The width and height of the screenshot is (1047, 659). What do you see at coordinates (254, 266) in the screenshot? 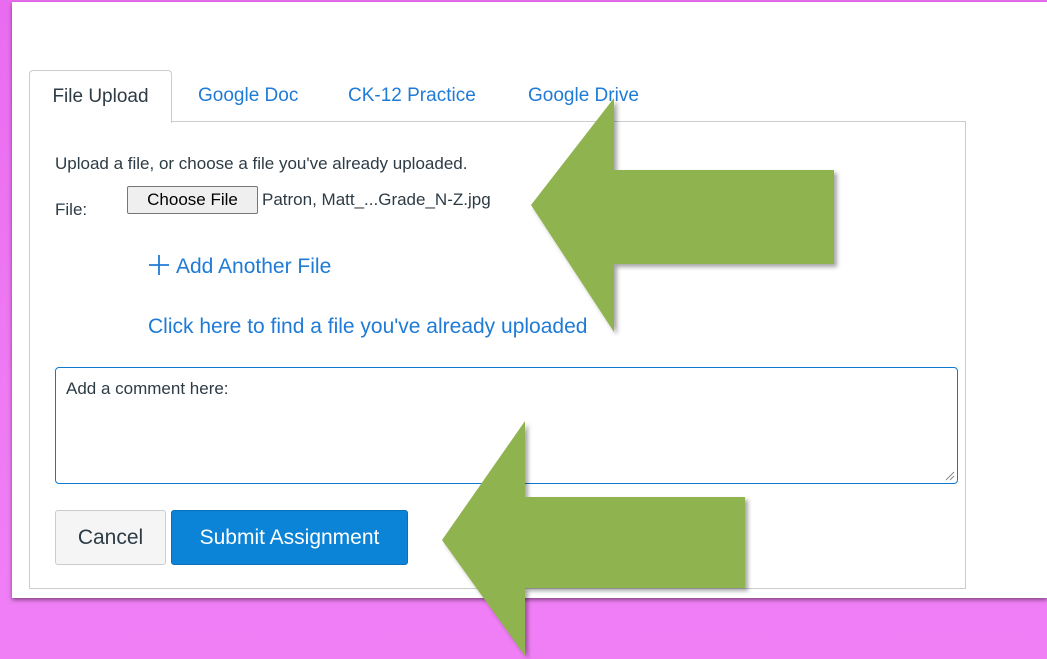
I see `add-another-file-label: Add Another File` at bounding box center [254, 266].